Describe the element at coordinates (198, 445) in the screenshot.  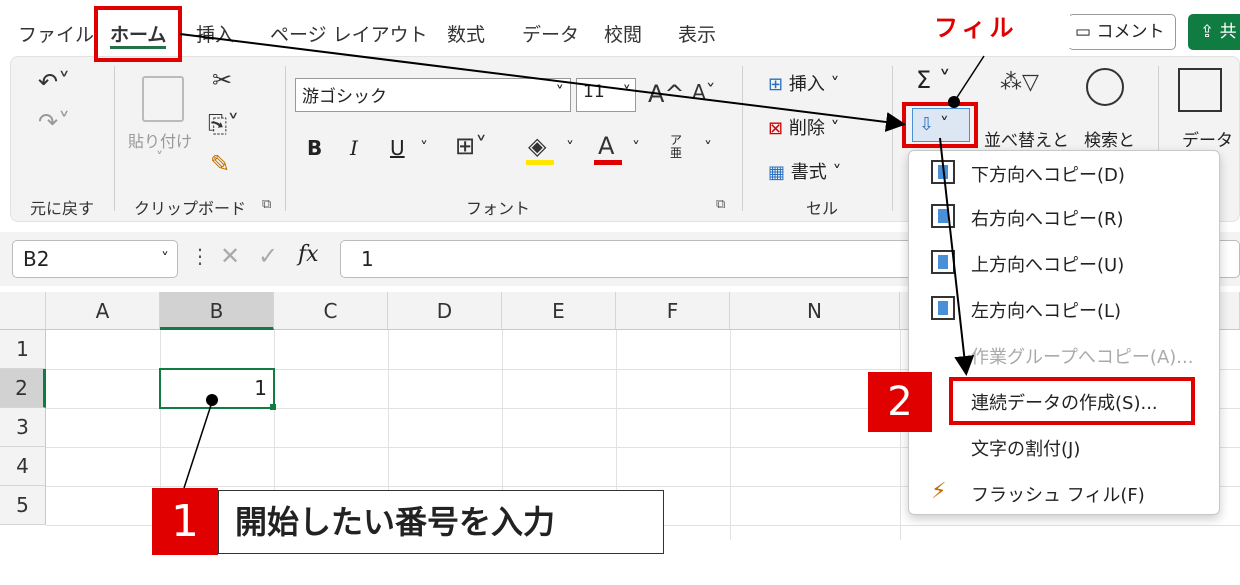
I see `step1-callout-line` at that location.